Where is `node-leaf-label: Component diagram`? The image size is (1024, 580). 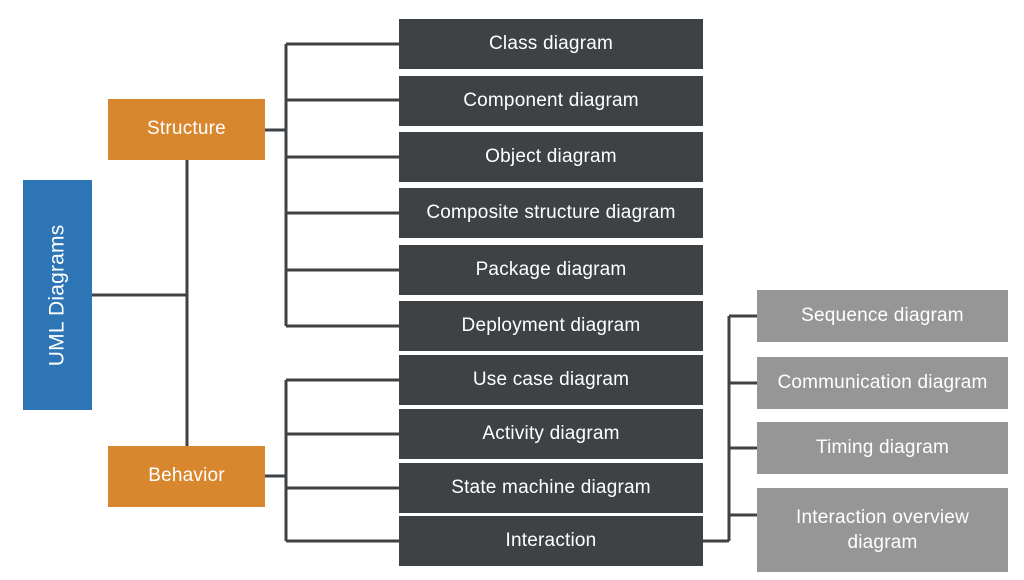
node-leaf-label: Component diagram is located at coordinates (551, 100).